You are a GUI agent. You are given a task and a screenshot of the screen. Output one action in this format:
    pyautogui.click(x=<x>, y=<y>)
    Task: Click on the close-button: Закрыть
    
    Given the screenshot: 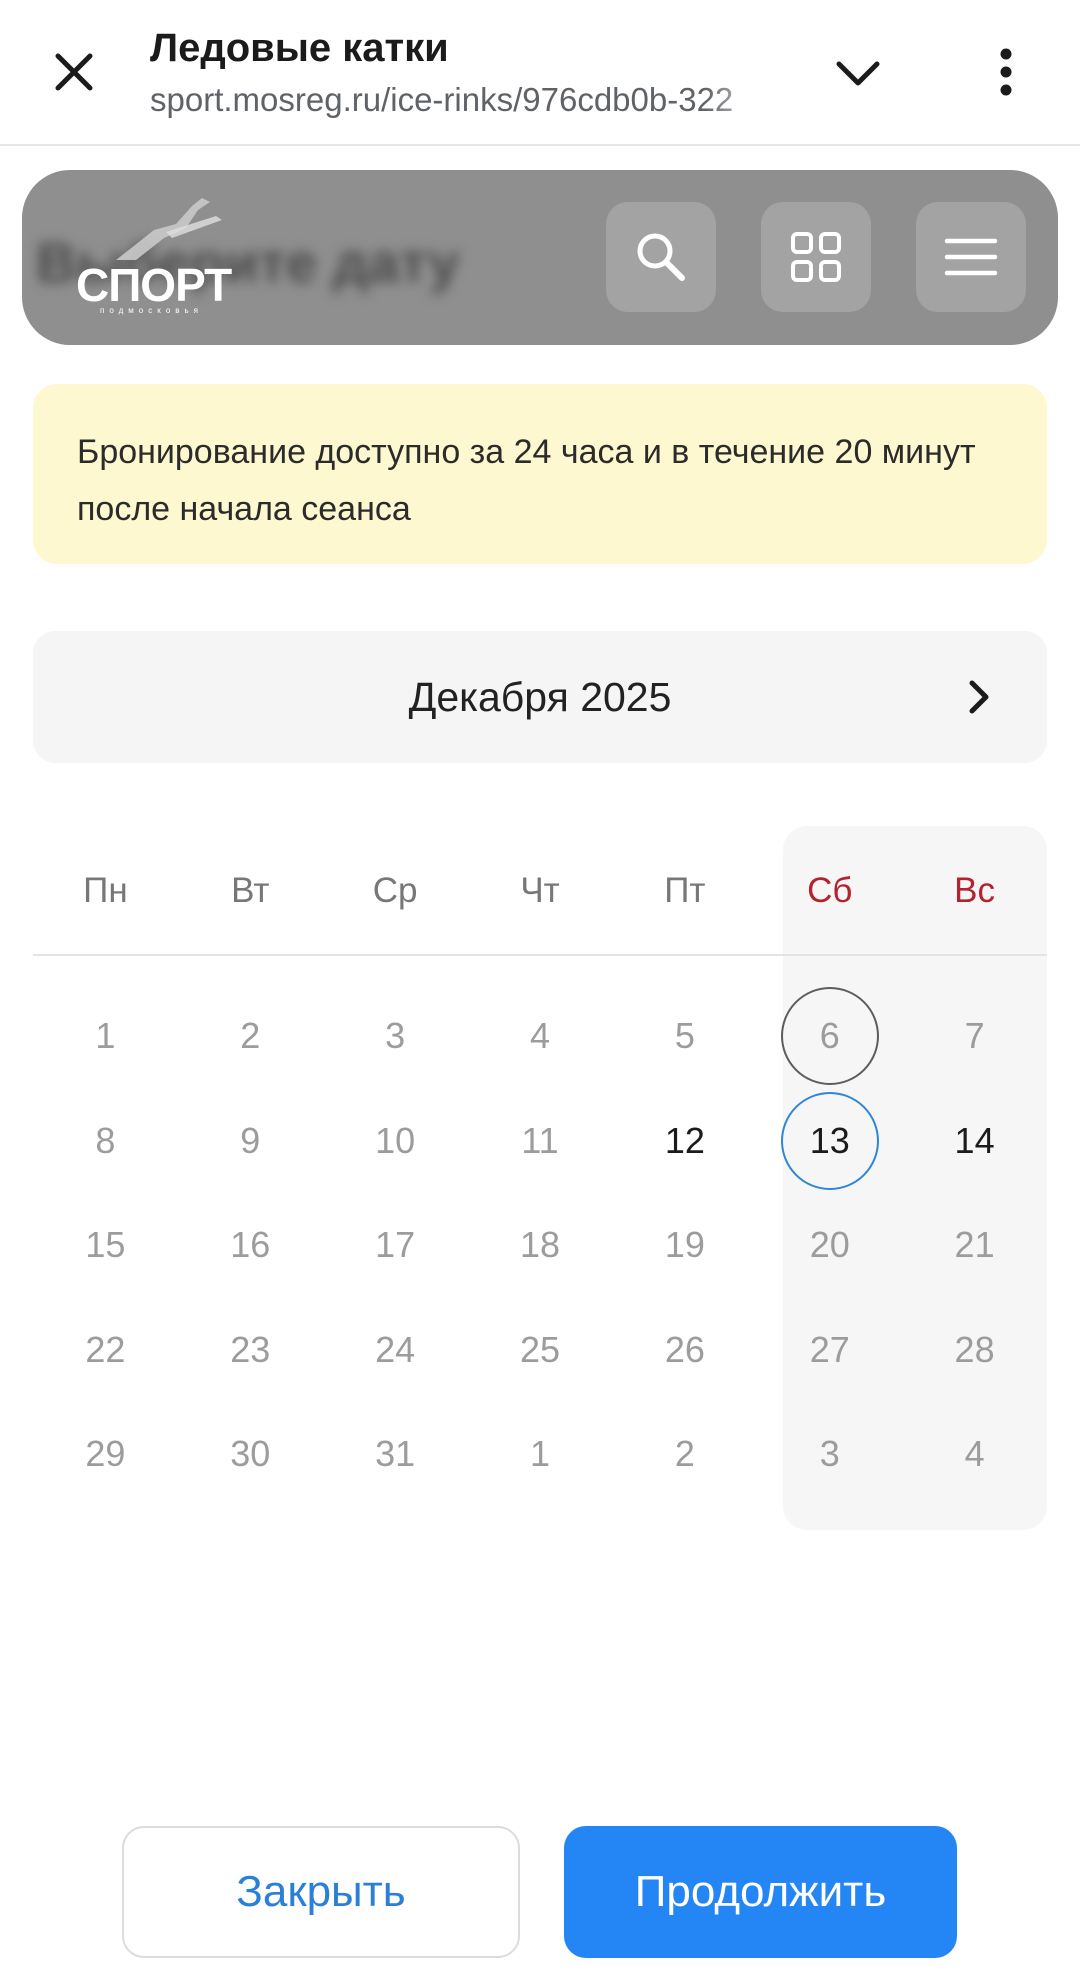 What is the action you would take?
    pyautogui.click(x=321, y=1892)
    